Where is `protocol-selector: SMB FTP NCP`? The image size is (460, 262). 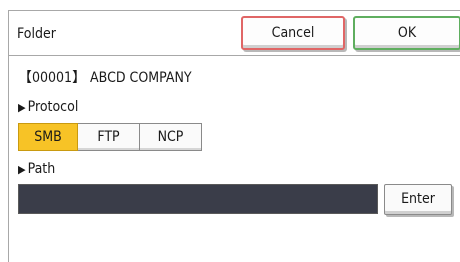
protocol-selector: SMB FTP NCP is located at coordinates (110, 137).